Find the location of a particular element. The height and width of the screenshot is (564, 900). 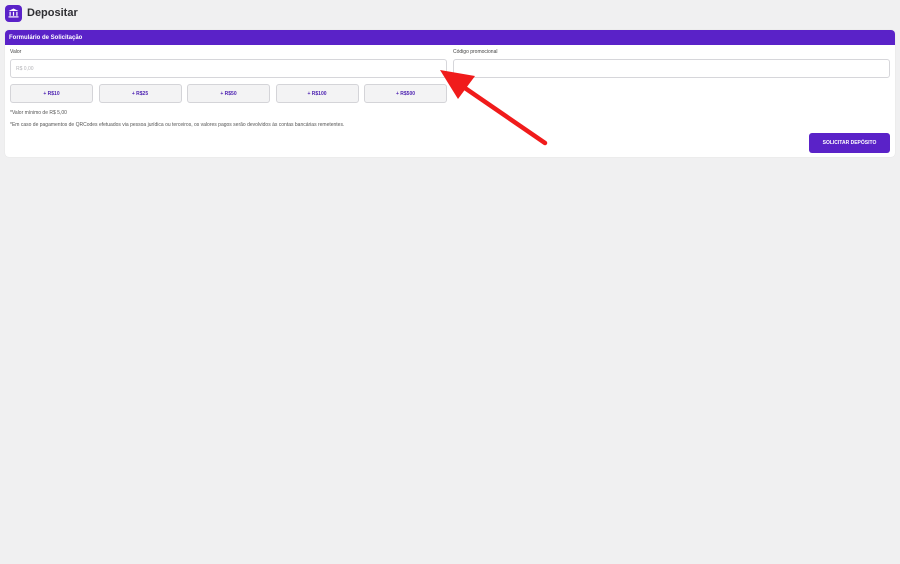

quick-amount-buttons: + R$10 + R$25 + R$50 + R$100 + R$500 is located at coordinates (228, 93).